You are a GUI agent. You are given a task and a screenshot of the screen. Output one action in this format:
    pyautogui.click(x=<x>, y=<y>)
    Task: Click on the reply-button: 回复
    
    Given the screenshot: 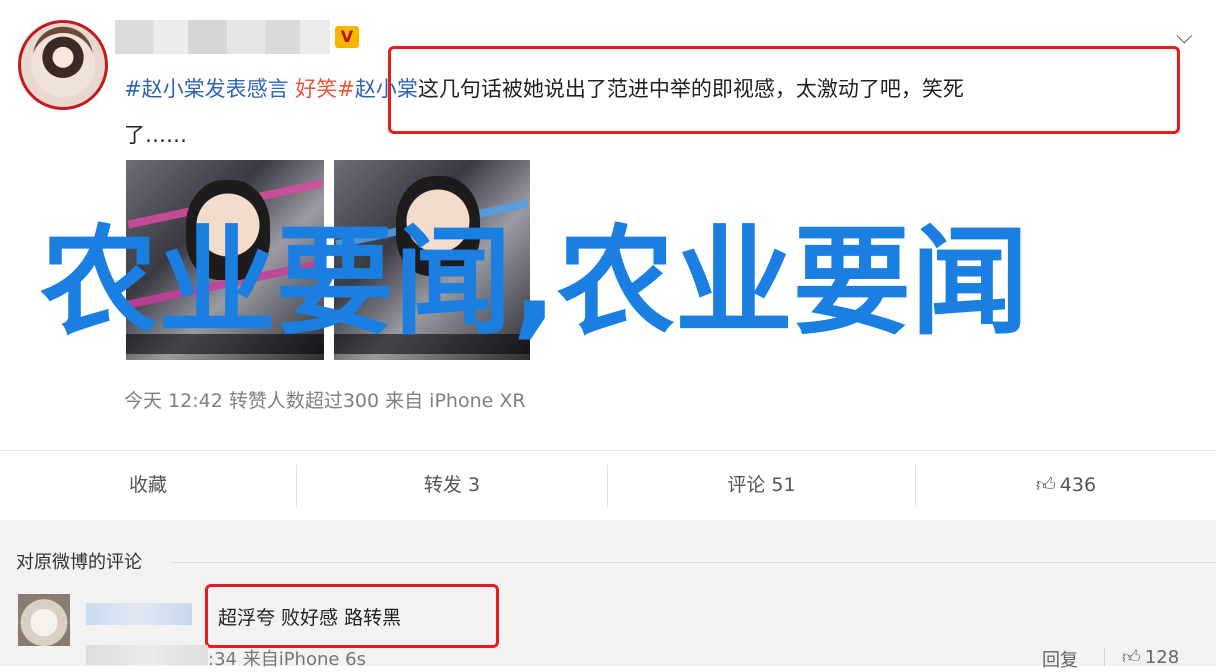 What is the action you would take?
    pyautogui.click(x=1060, y=659)
    